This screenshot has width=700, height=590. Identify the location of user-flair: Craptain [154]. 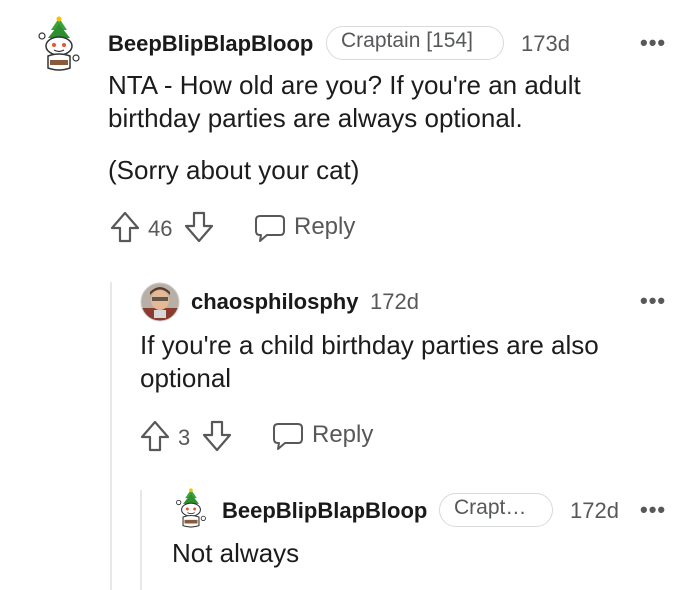
(415, 43).